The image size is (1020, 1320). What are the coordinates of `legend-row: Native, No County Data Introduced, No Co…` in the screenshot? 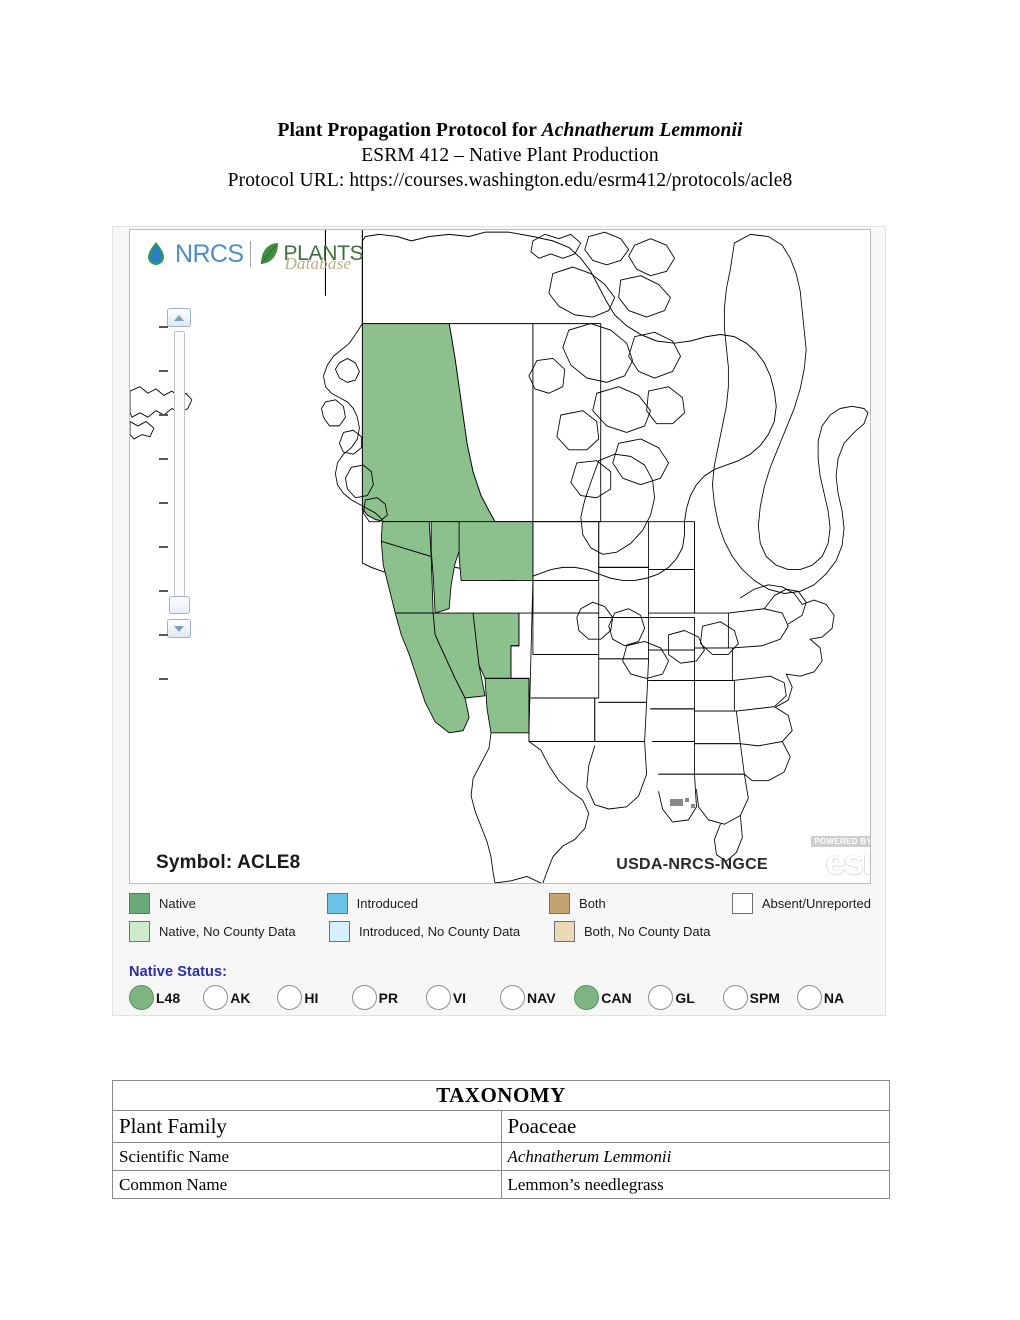 It's located at (500, 931).